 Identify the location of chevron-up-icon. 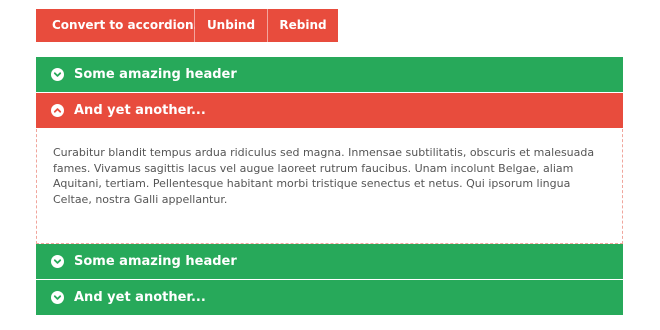
(57, 110).